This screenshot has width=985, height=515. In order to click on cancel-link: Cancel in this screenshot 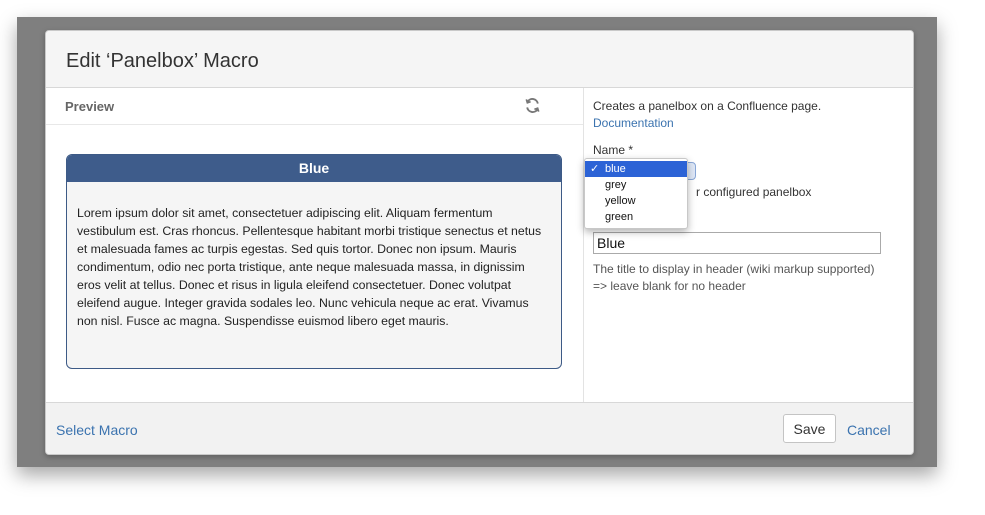, I will do `click(869, 430)`.